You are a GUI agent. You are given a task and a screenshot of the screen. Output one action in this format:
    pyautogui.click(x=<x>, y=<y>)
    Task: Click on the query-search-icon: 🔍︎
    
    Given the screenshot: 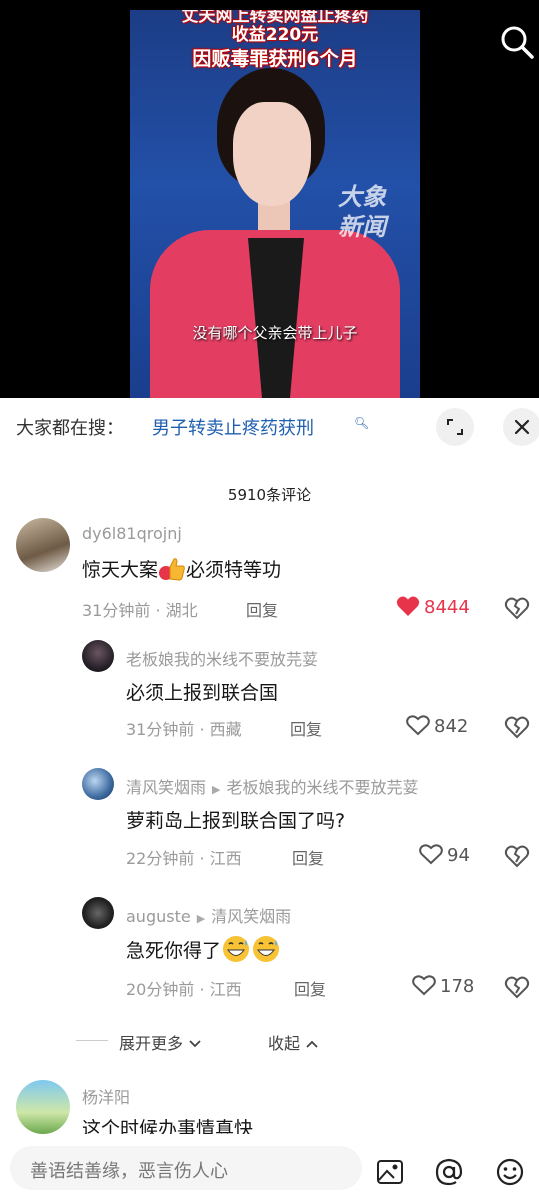 What is the action you would take?
    pyautogui.click(x=361, y=423)
    